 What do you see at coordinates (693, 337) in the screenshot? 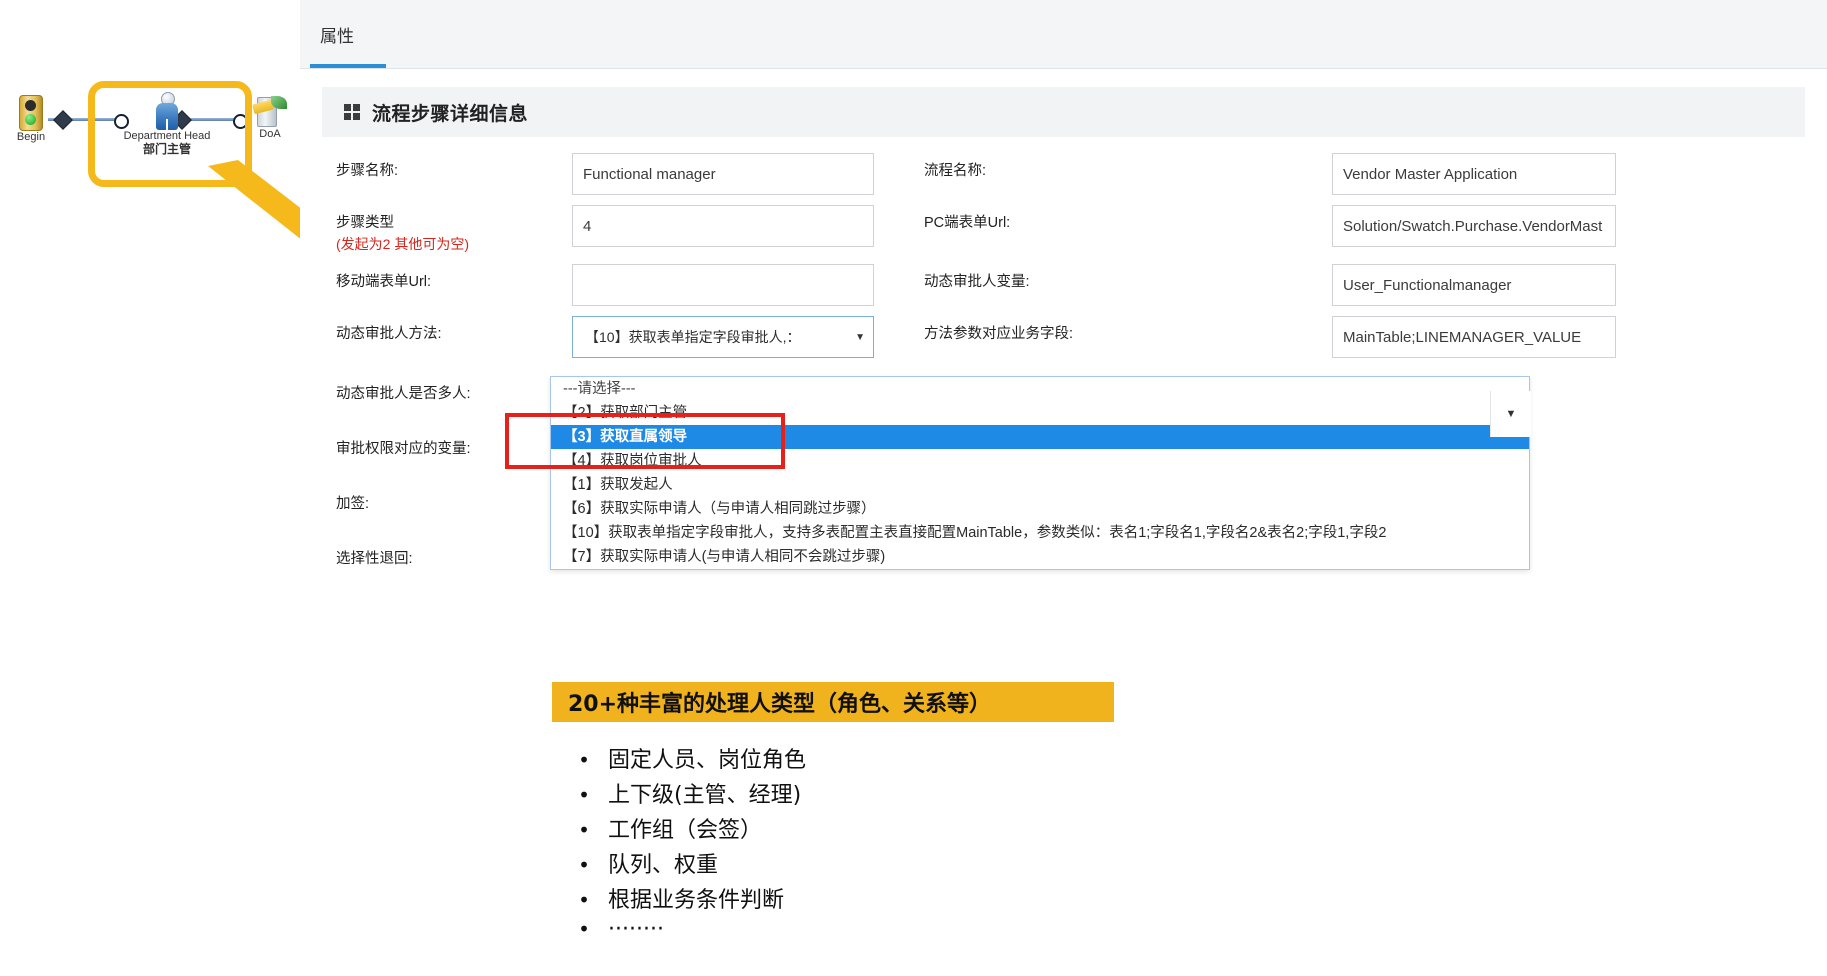
I see `dynamic-approver-method-value: 【10】获取表单指定字段审批人,：` at bounding box center [693, 337].